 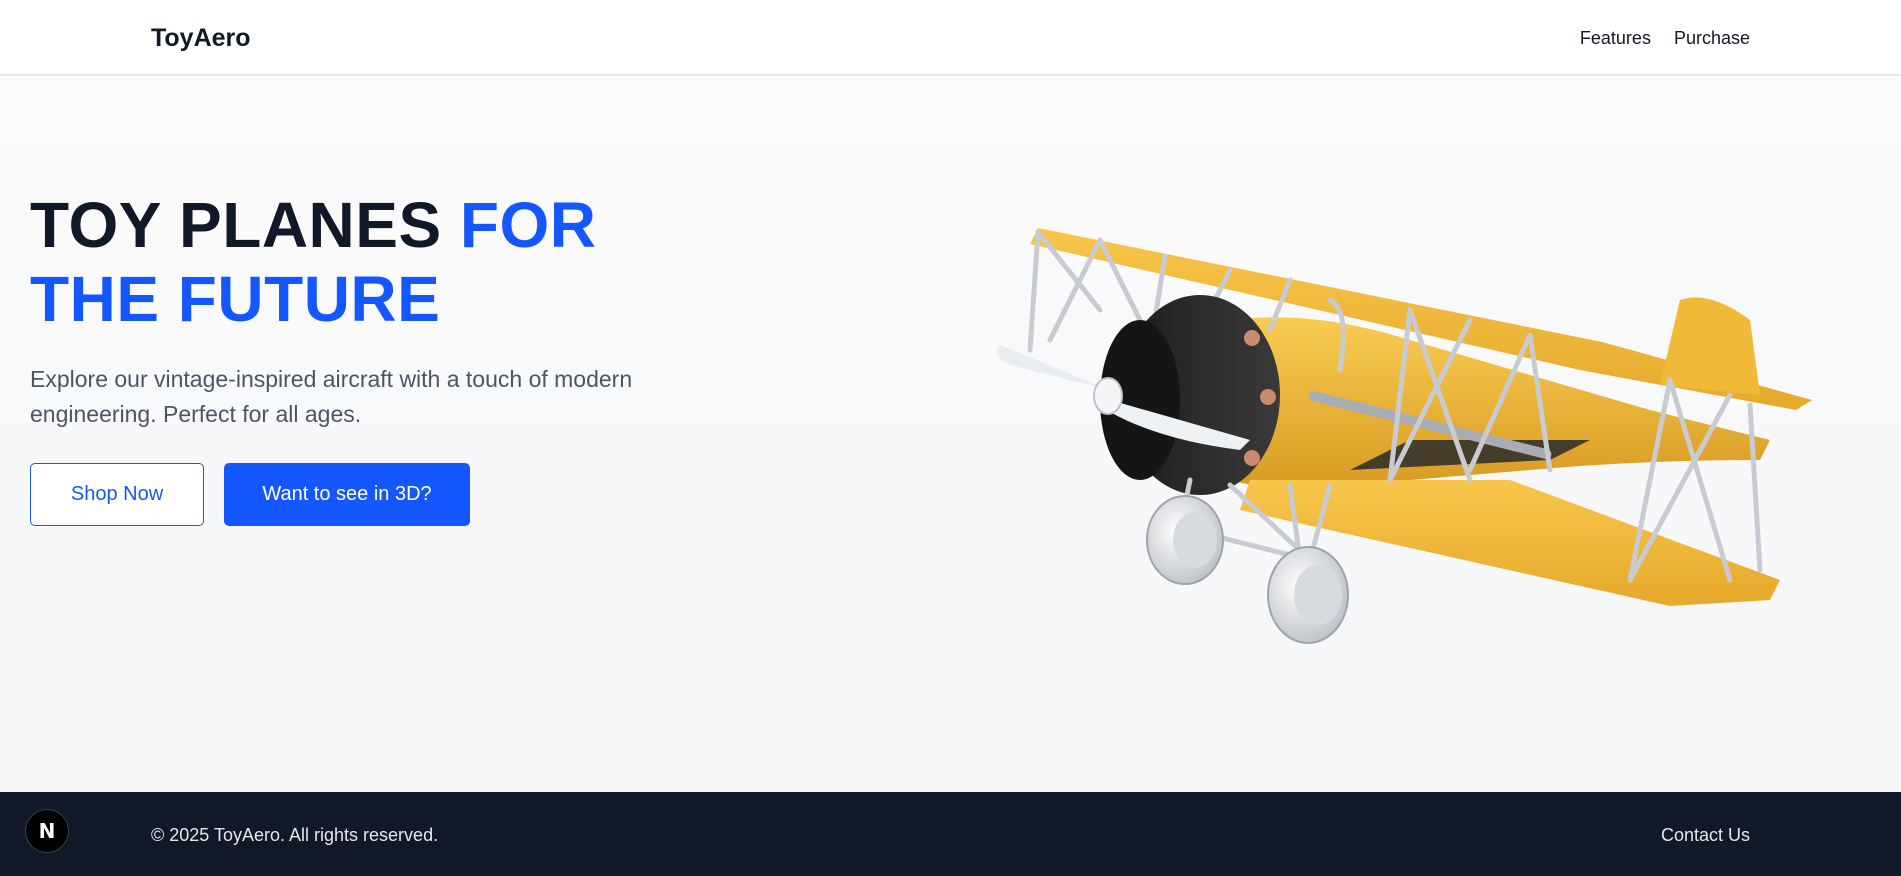 I want to click on site-header: ToyAero Features Purchase, so click(x=950, y=37).